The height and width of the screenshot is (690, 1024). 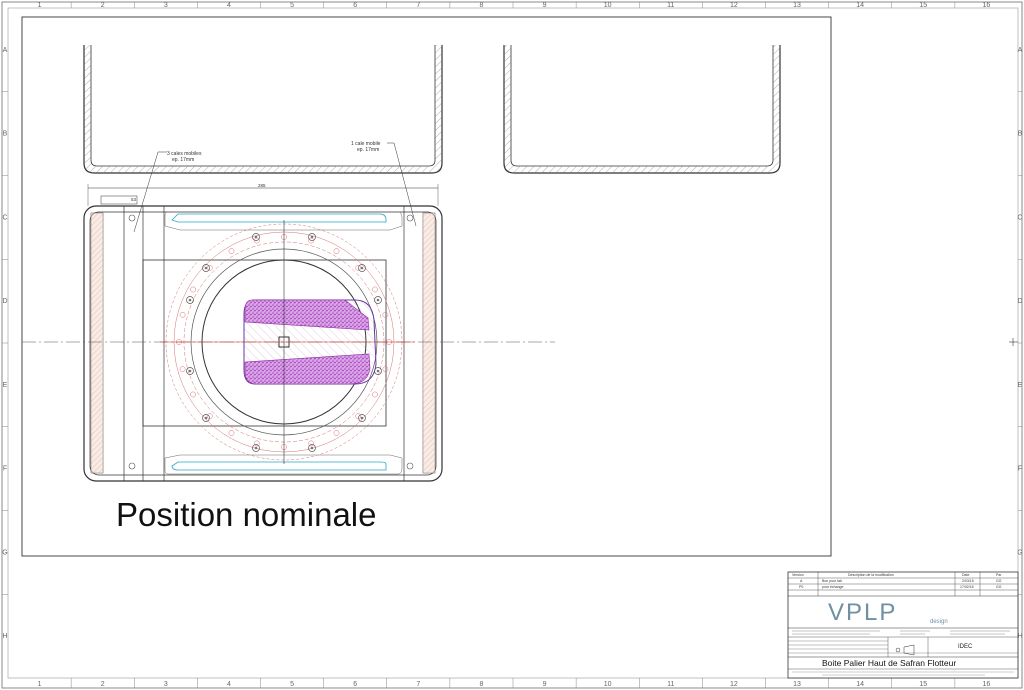 I want to click on row-label-left: G, so click(x=4, y=552).